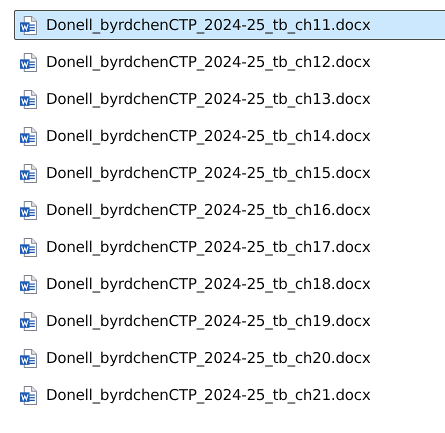 This screenshot has height=433, width=445. Describe the element at coordinates (229, 136) in the screenshot. I see `file-item: Donell_byrdchenCTP_2024-25_tb_ch14.docx` at that location.